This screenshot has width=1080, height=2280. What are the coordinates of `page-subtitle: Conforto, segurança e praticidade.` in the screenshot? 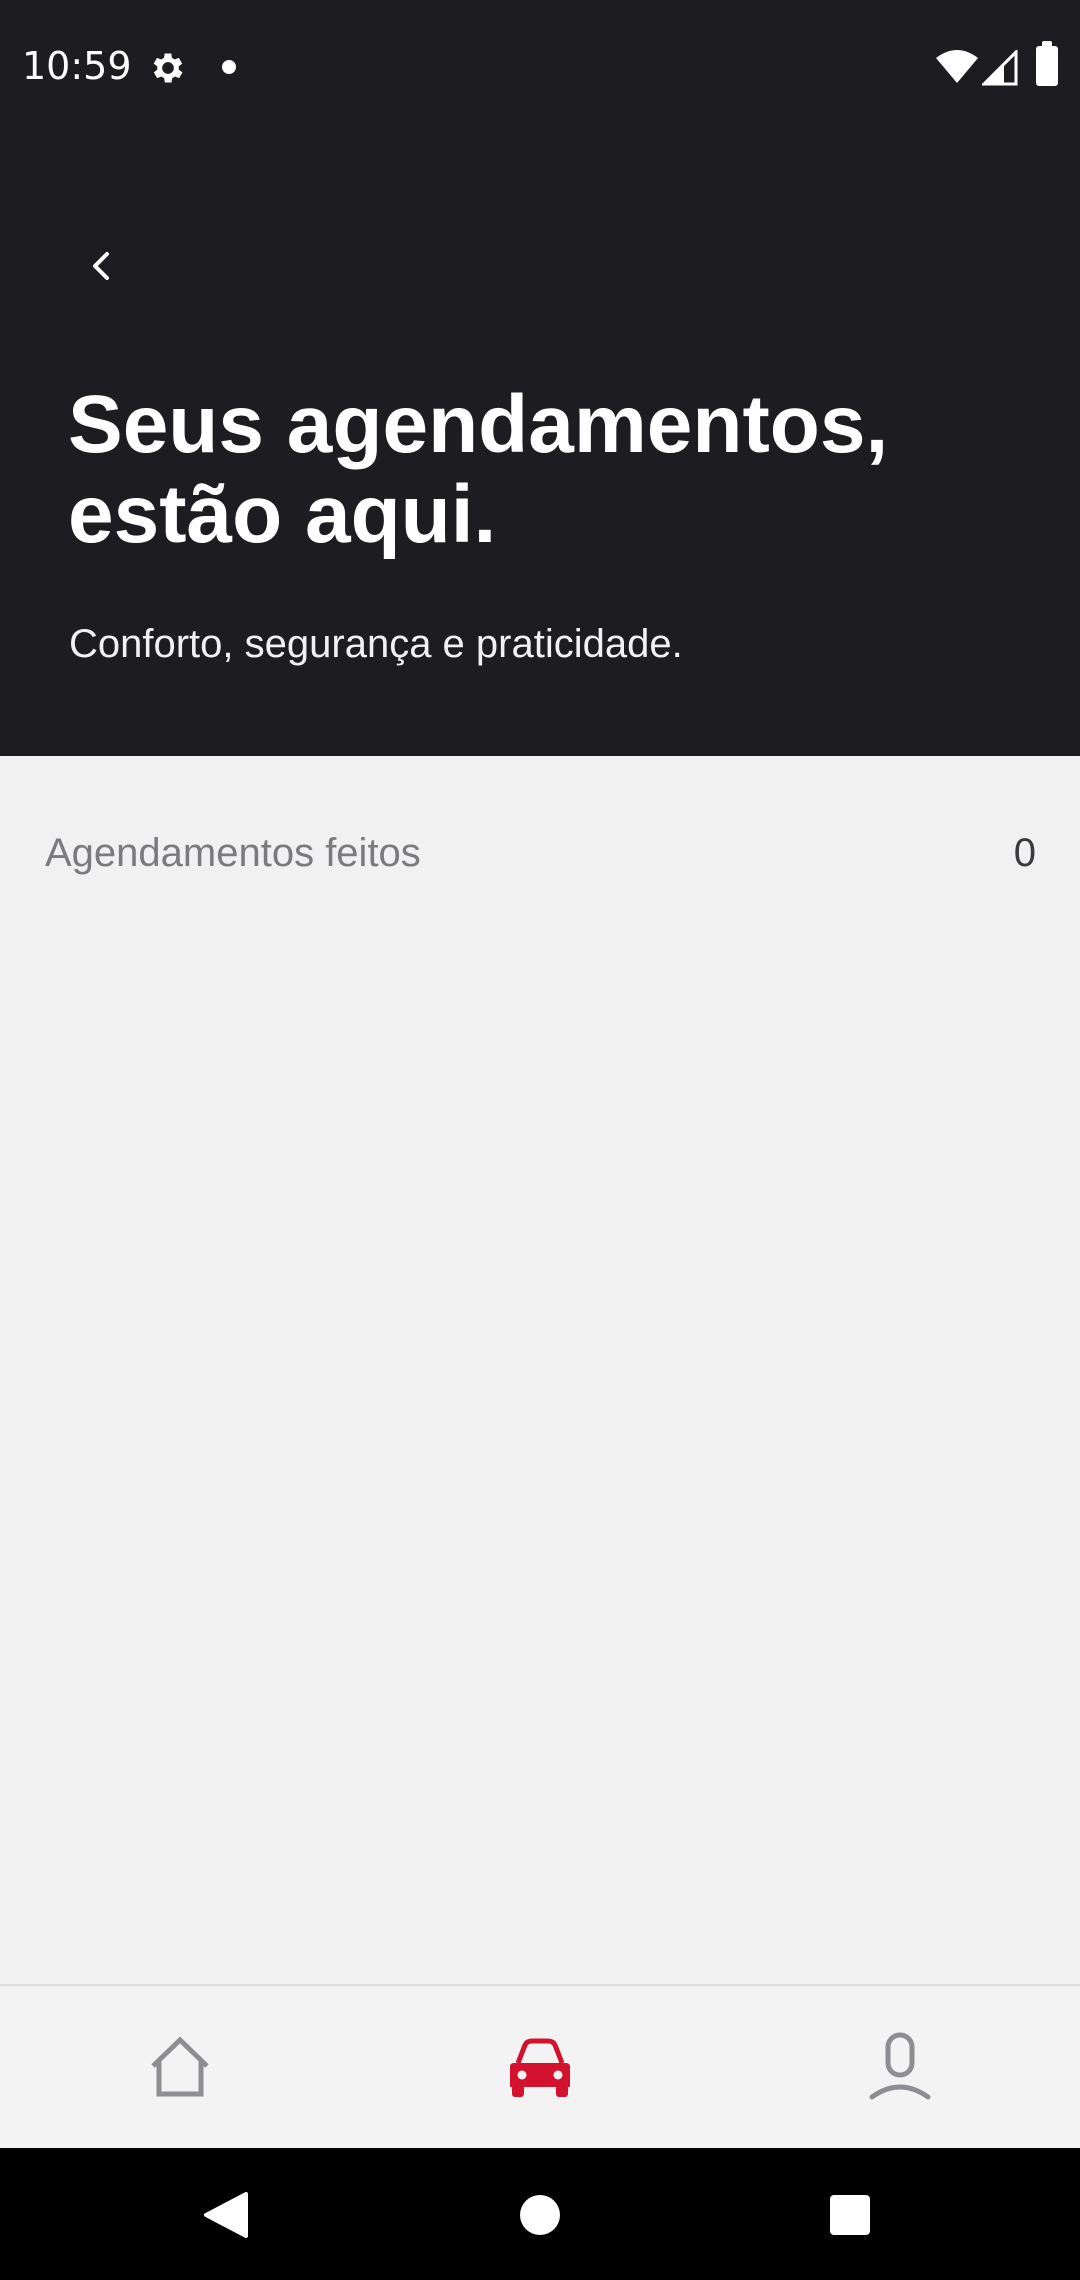 It's located at (376, 644).